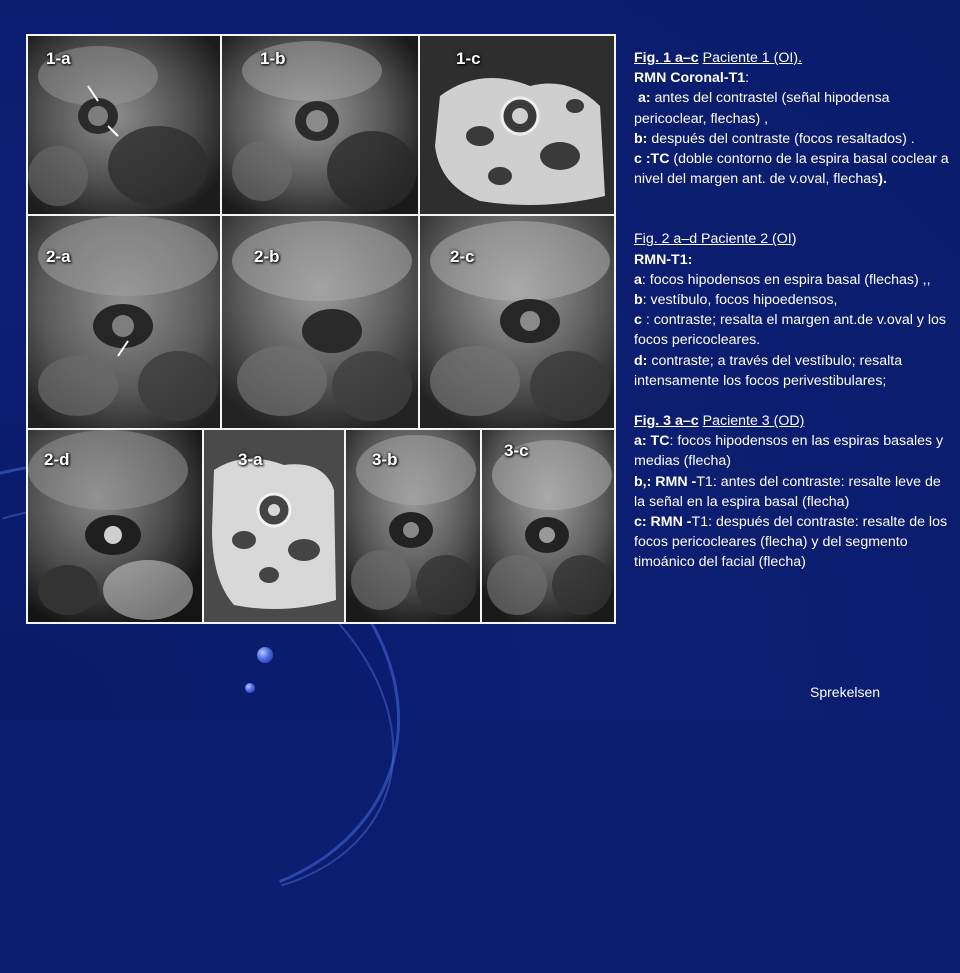 This screenshot has height=973, width=960. What do you see at coordinates (250, 459) in the screenshot?
I see `panel-label-3a: 3-a` at bounding box center [250, 459].